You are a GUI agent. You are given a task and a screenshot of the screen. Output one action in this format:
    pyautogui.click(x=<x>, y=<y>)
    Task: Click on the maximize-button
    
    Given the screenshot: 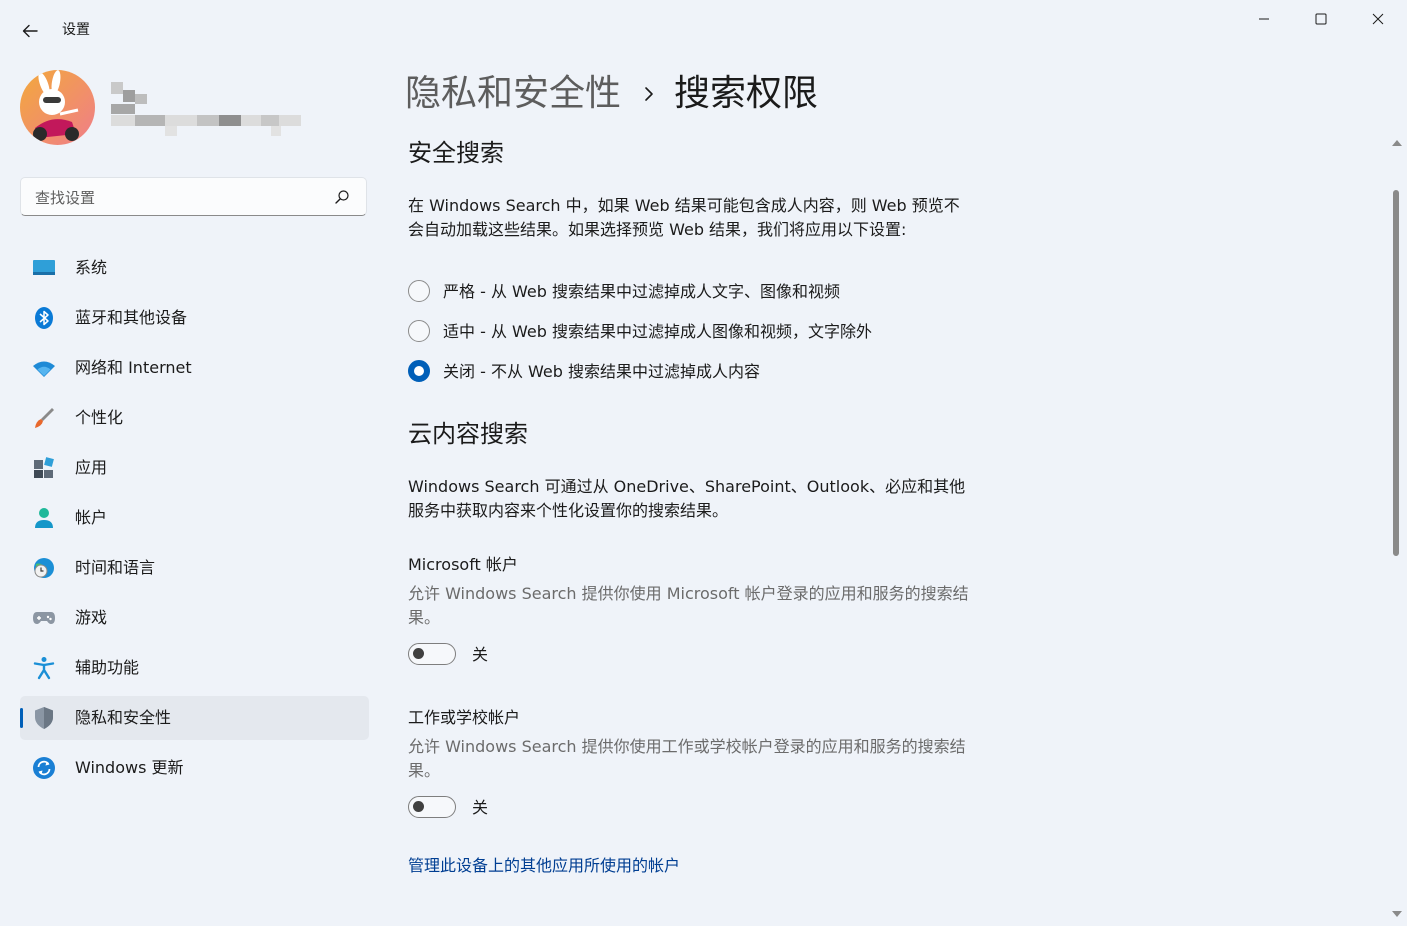 What is the action you would take?
    pyautogui.click(x=1321, y=19)
    